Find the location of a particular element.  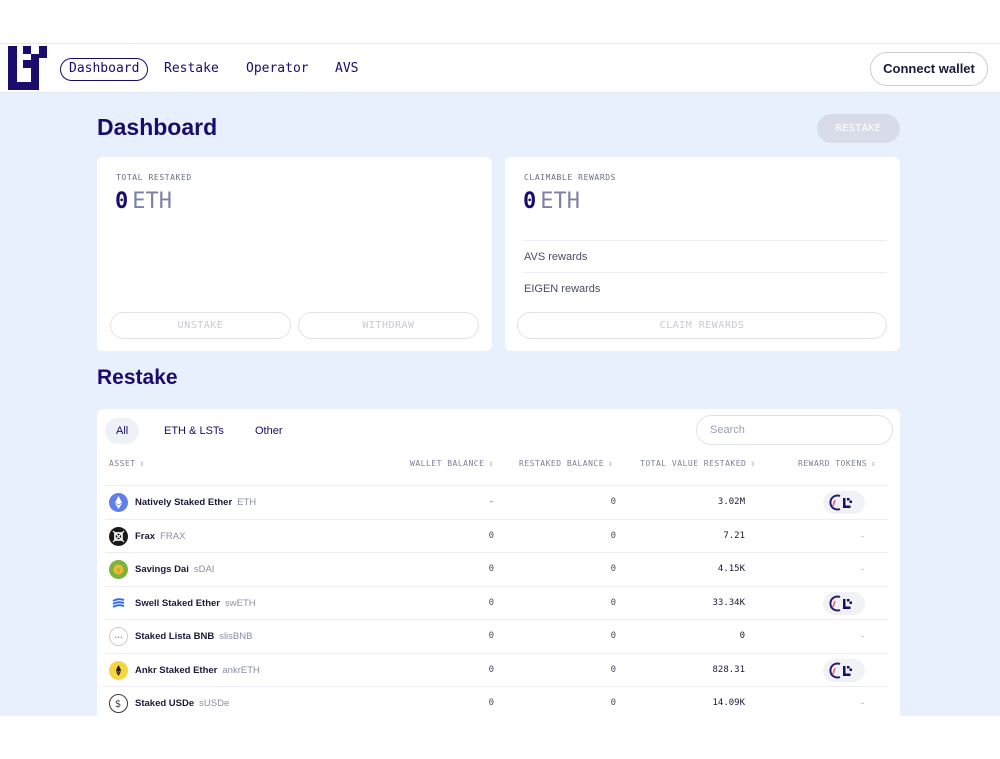

table-row: $ Savings Dai sDAI 0 0 4.15K - is located at coordinates (496, 568).